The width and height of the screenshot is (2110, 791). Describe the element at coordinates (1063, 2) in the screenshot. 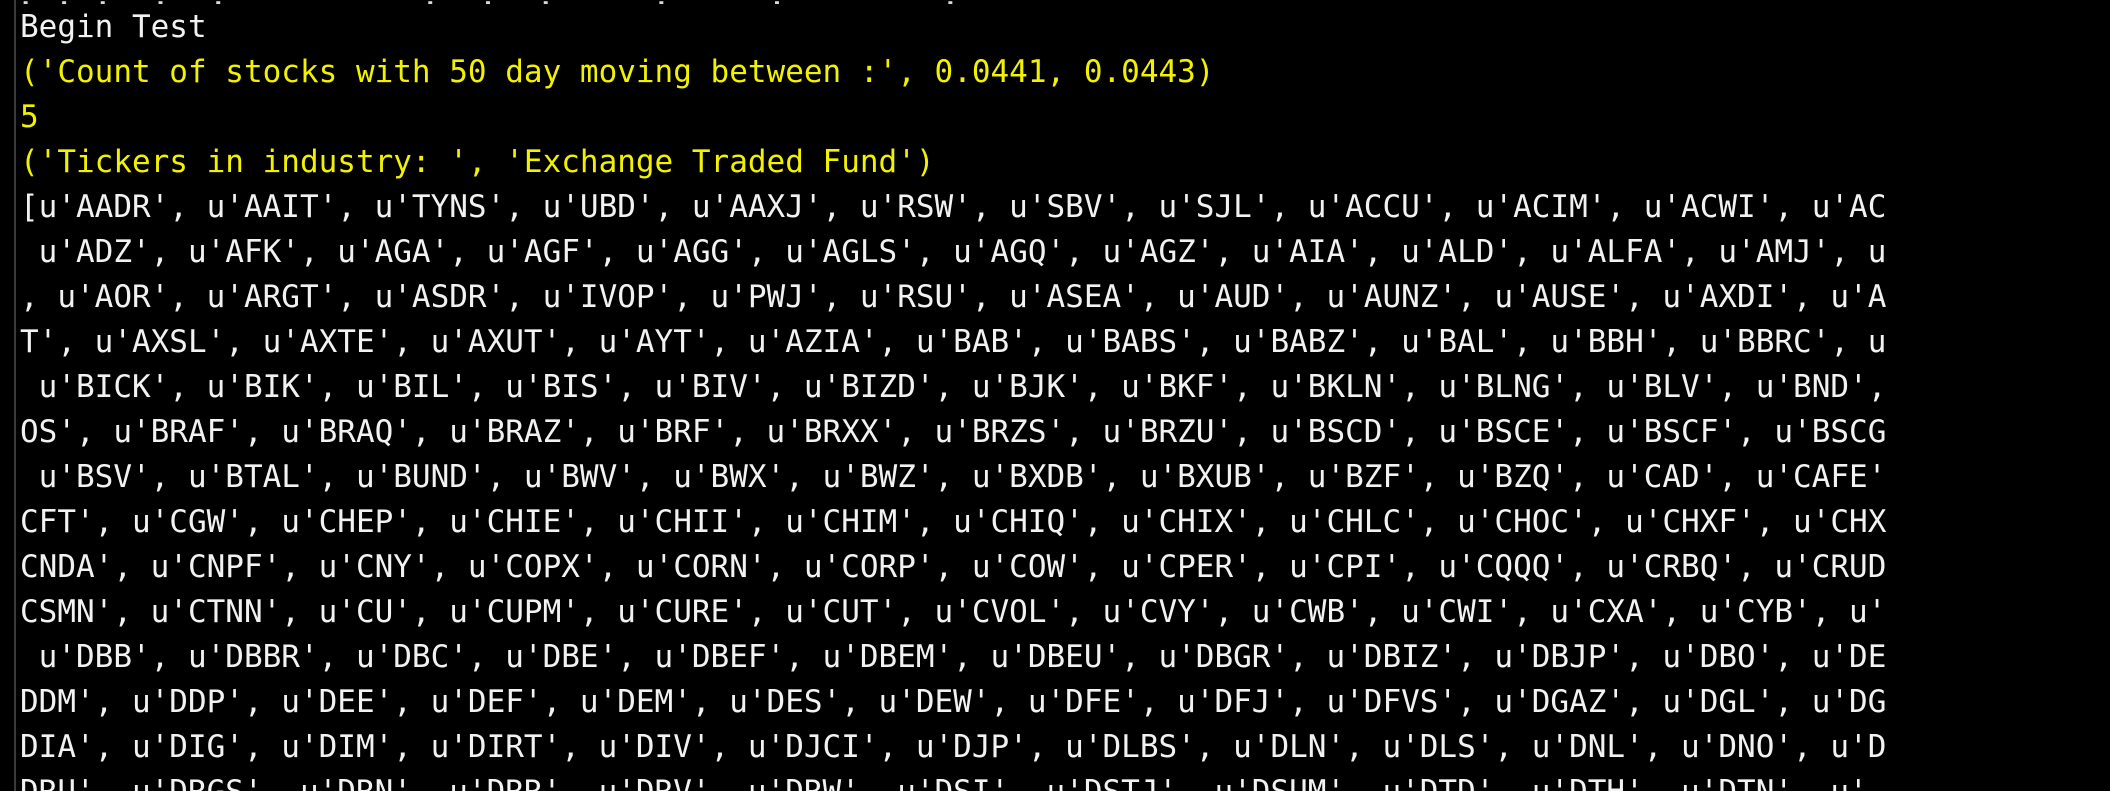

I see `clipped-top-line: . . . . . . . . . . .` at that location.